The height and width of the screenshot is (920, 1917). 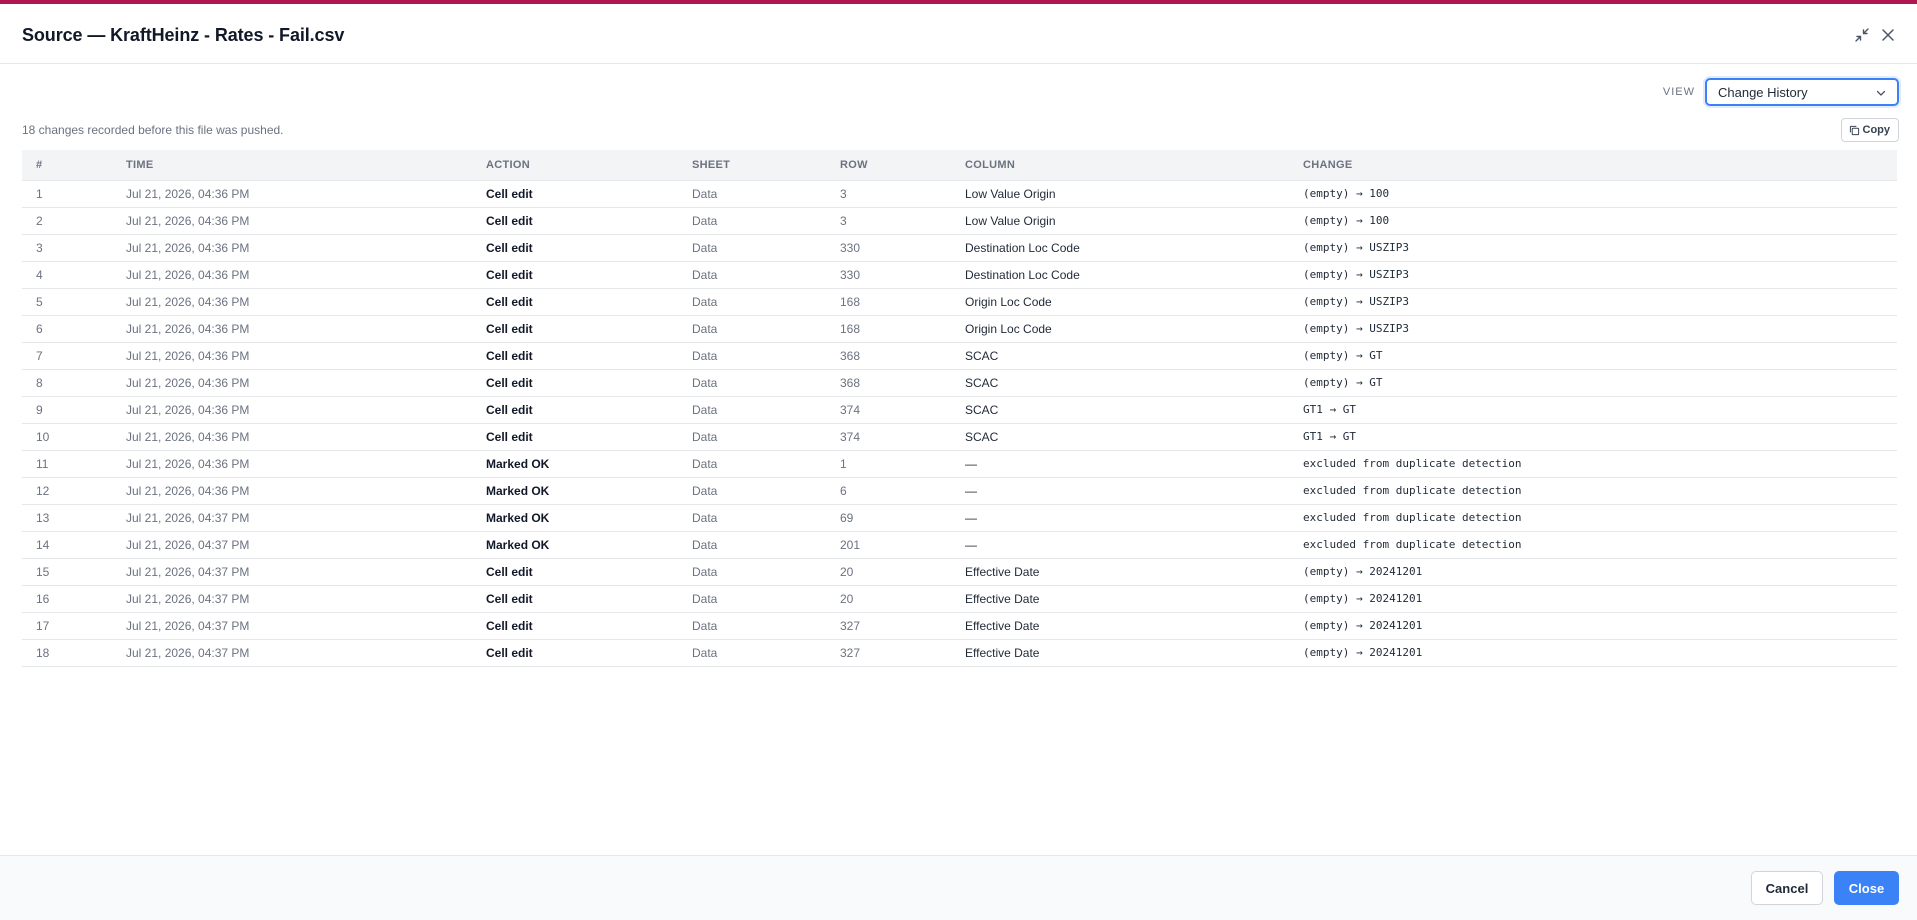 I want to click on row-number: 1, so click(x=67, y=194).